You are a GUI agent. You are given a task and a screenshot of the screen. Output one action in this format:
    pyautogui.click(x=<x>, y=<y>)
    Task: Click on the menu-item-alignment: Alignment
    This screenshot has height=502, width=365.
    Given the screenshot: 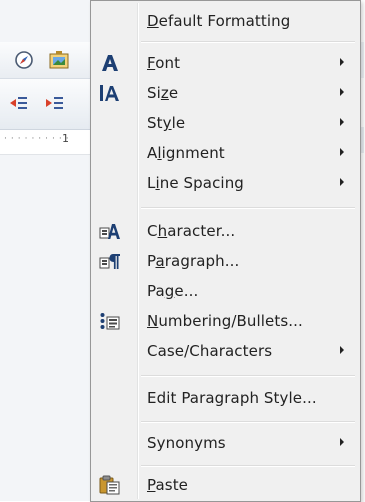 What is the action you would take?
    pyautogui.click(x=225, y=153)
    